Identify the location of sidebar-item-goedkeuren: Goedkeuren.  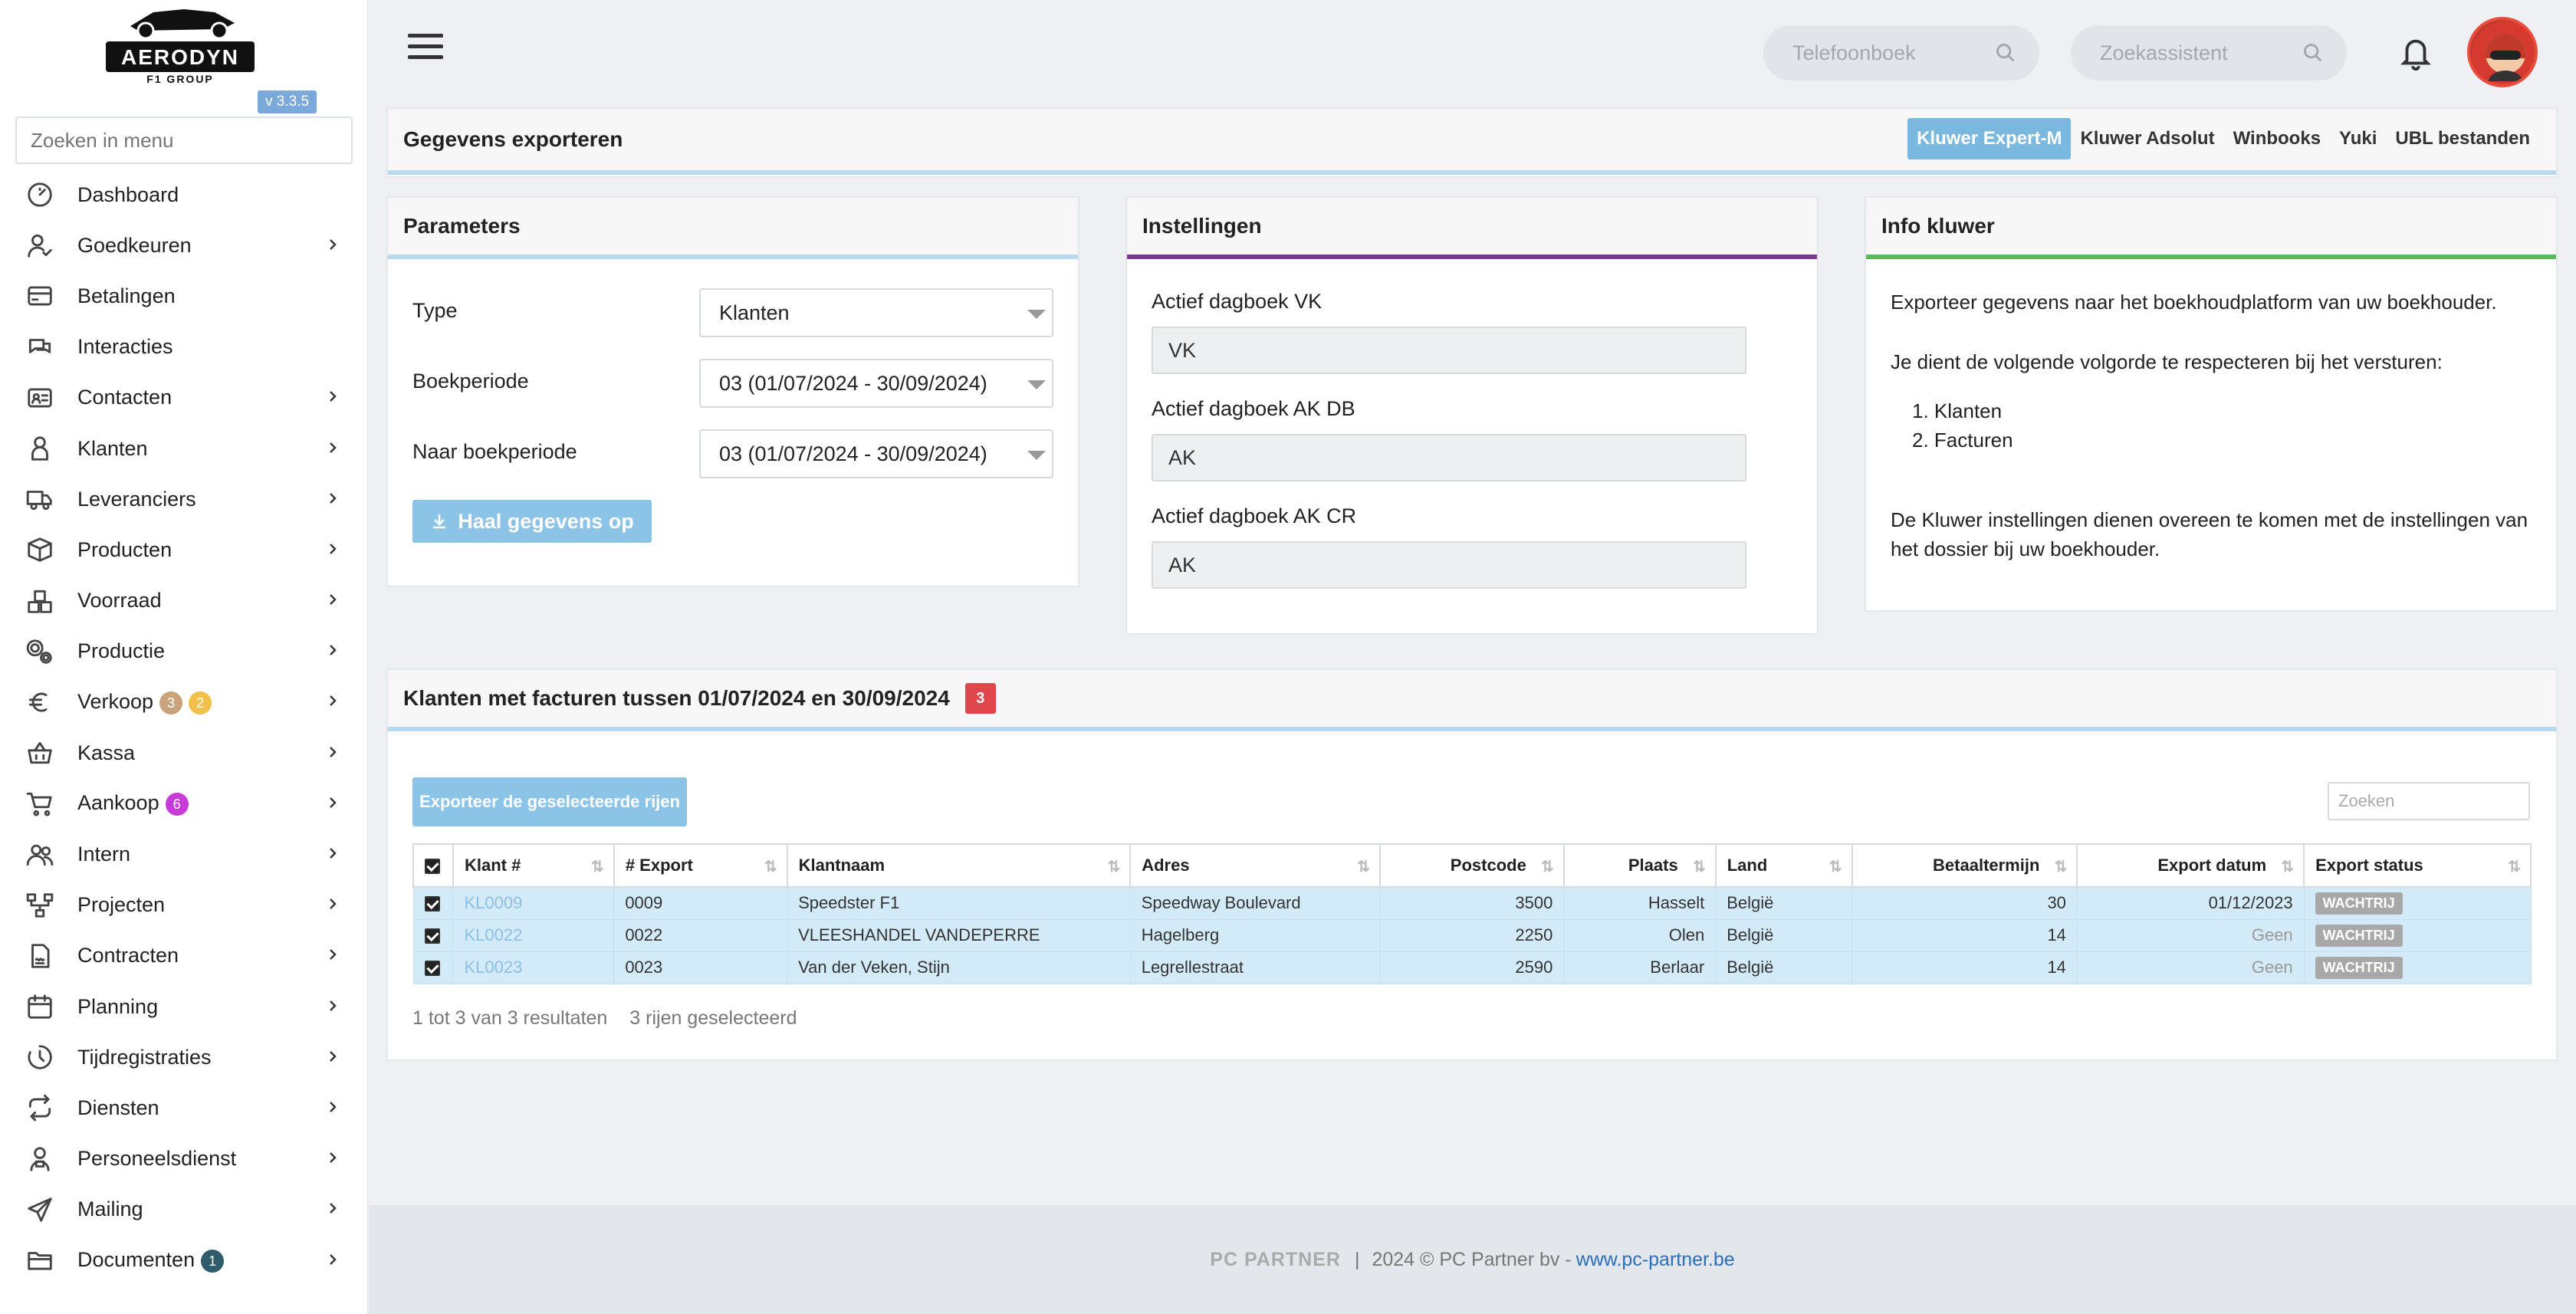
(184, 245).